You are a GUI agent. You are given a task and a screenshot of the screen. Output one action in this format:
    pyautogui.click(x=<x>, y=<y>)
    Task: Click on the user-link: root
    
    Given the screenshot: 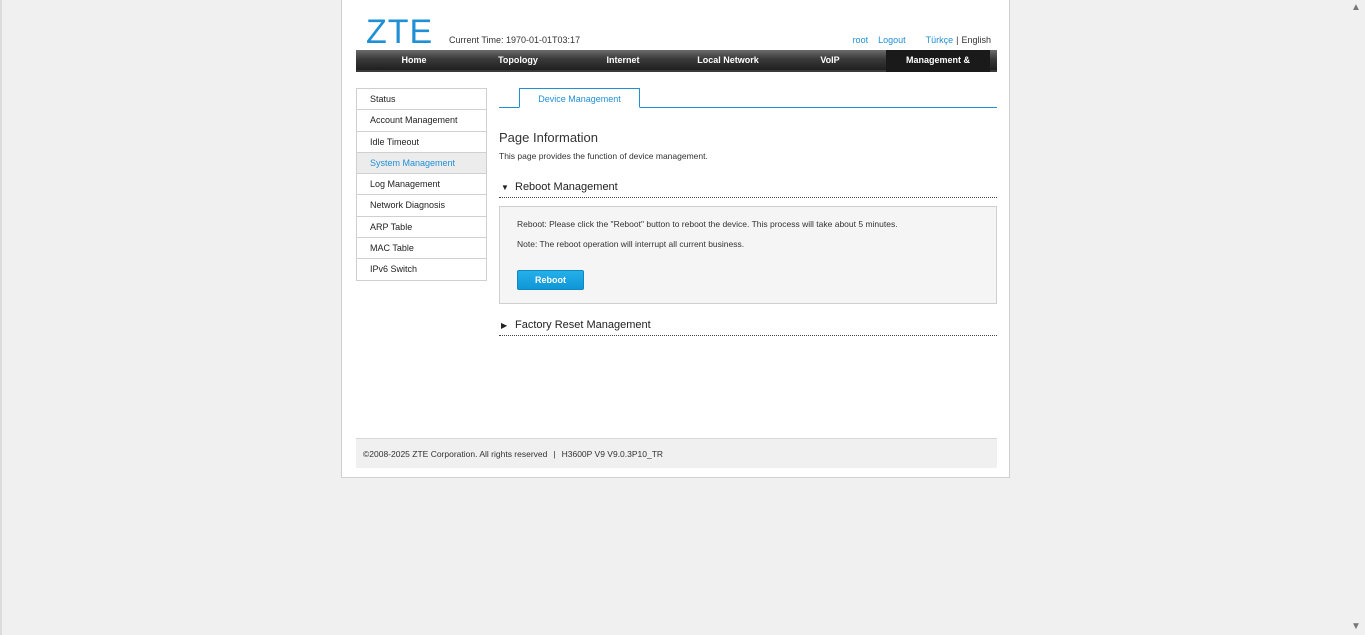 What is the action you would take?
    pyautogui.click(x=861, y=40)
    